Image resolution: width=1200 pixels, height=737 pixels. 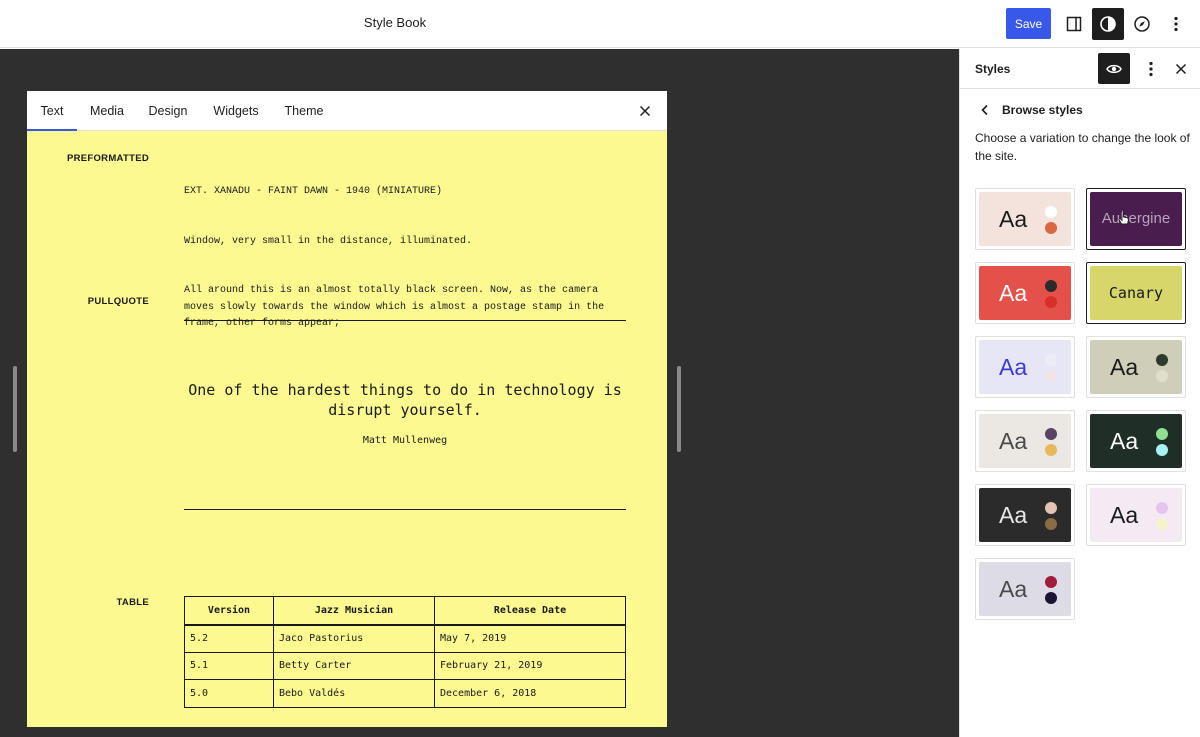 I want to click on style-variation-4: Canary, so click(x=1136, y=293).